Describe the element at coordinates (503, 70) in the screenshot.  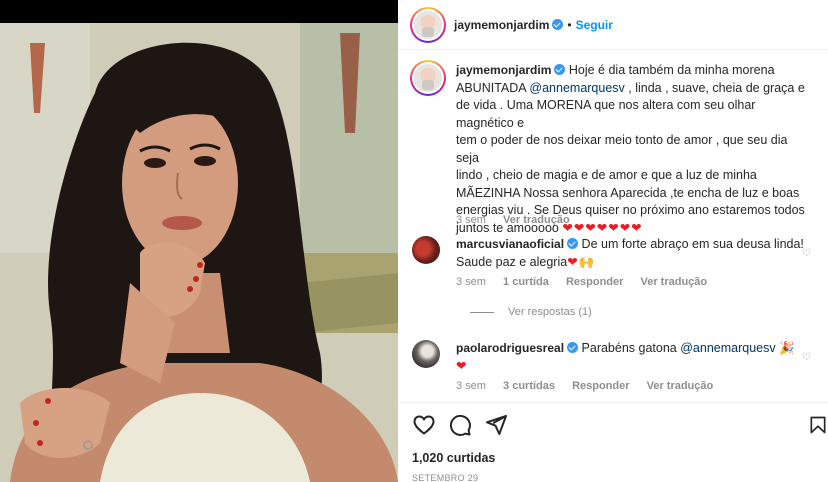
I see `caption-username: jaymemonjardim` at that location.